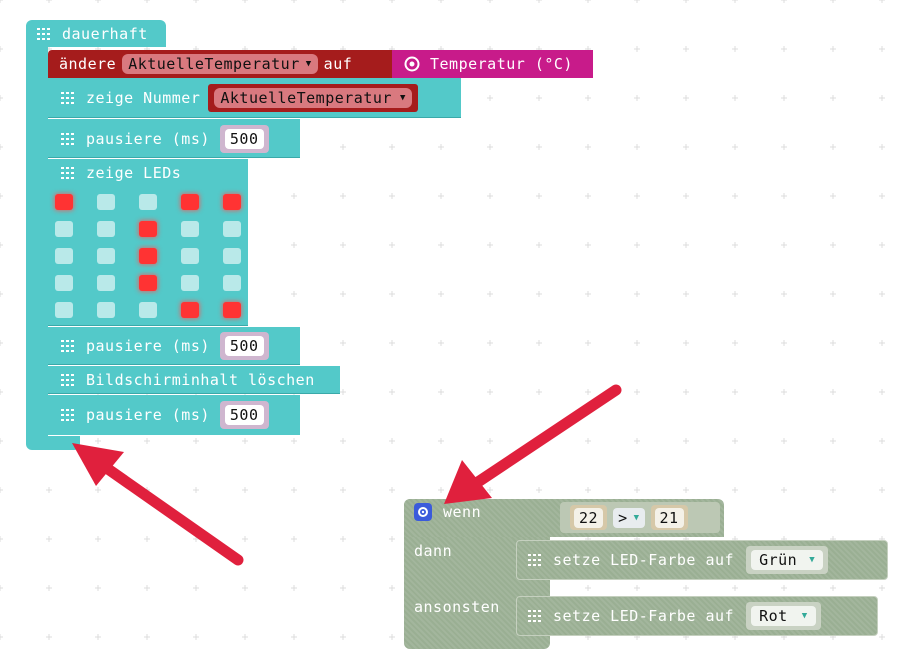  I want to click on forever-spine, so click(37, 242).